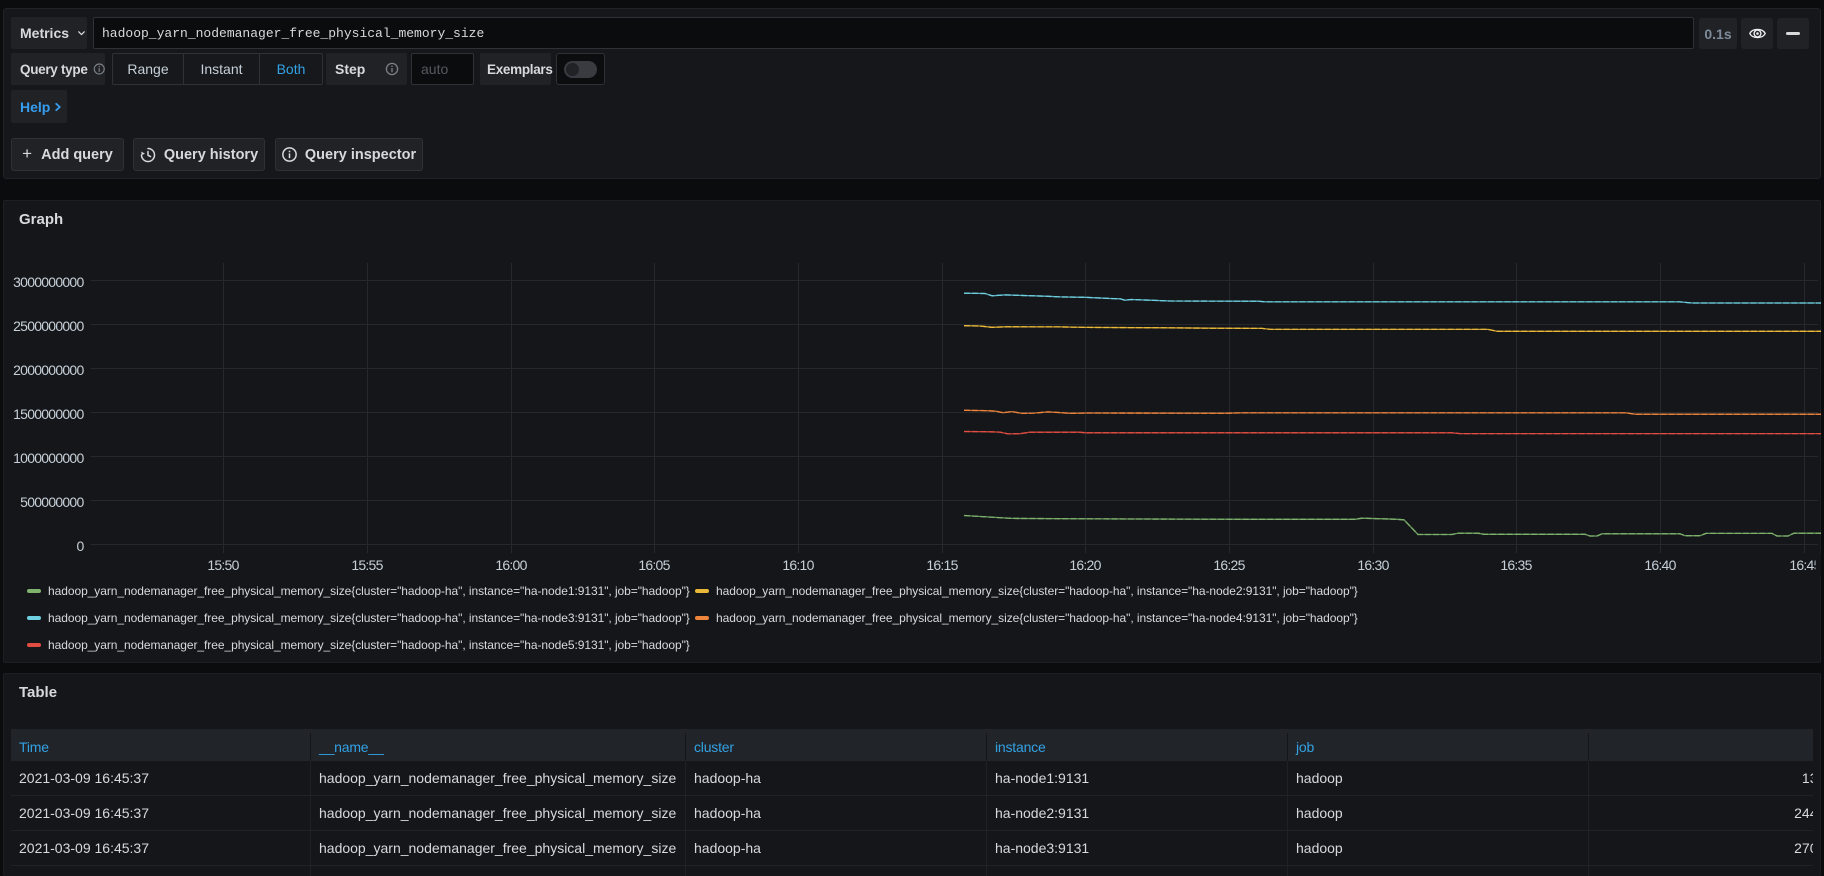 This screenshot has width=1824, height=876. I want to click on svg-text: 500000000, so click(52, 502).